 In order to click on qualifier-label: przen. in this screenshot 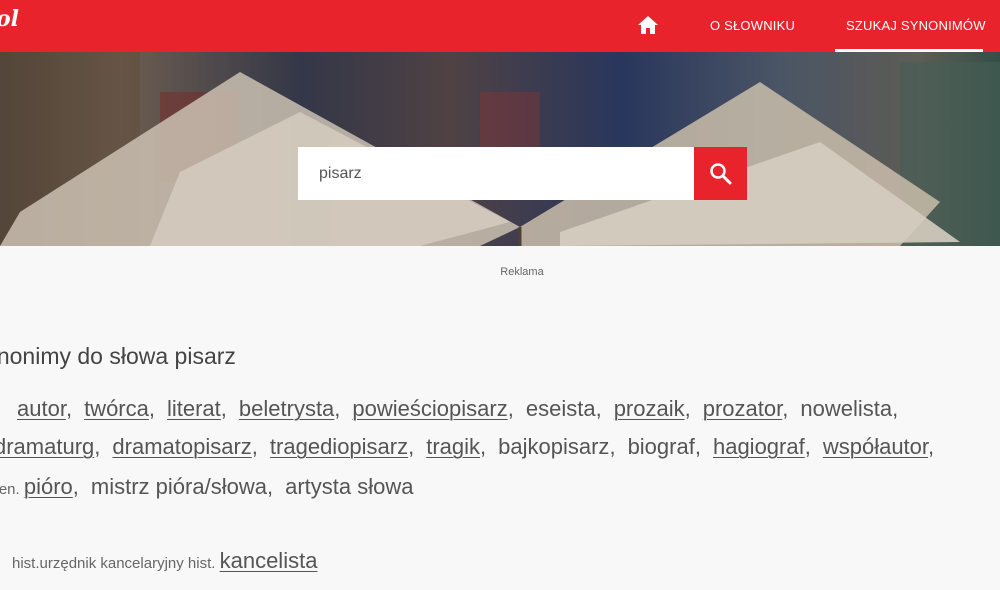, I will do `click(10, 489)`.